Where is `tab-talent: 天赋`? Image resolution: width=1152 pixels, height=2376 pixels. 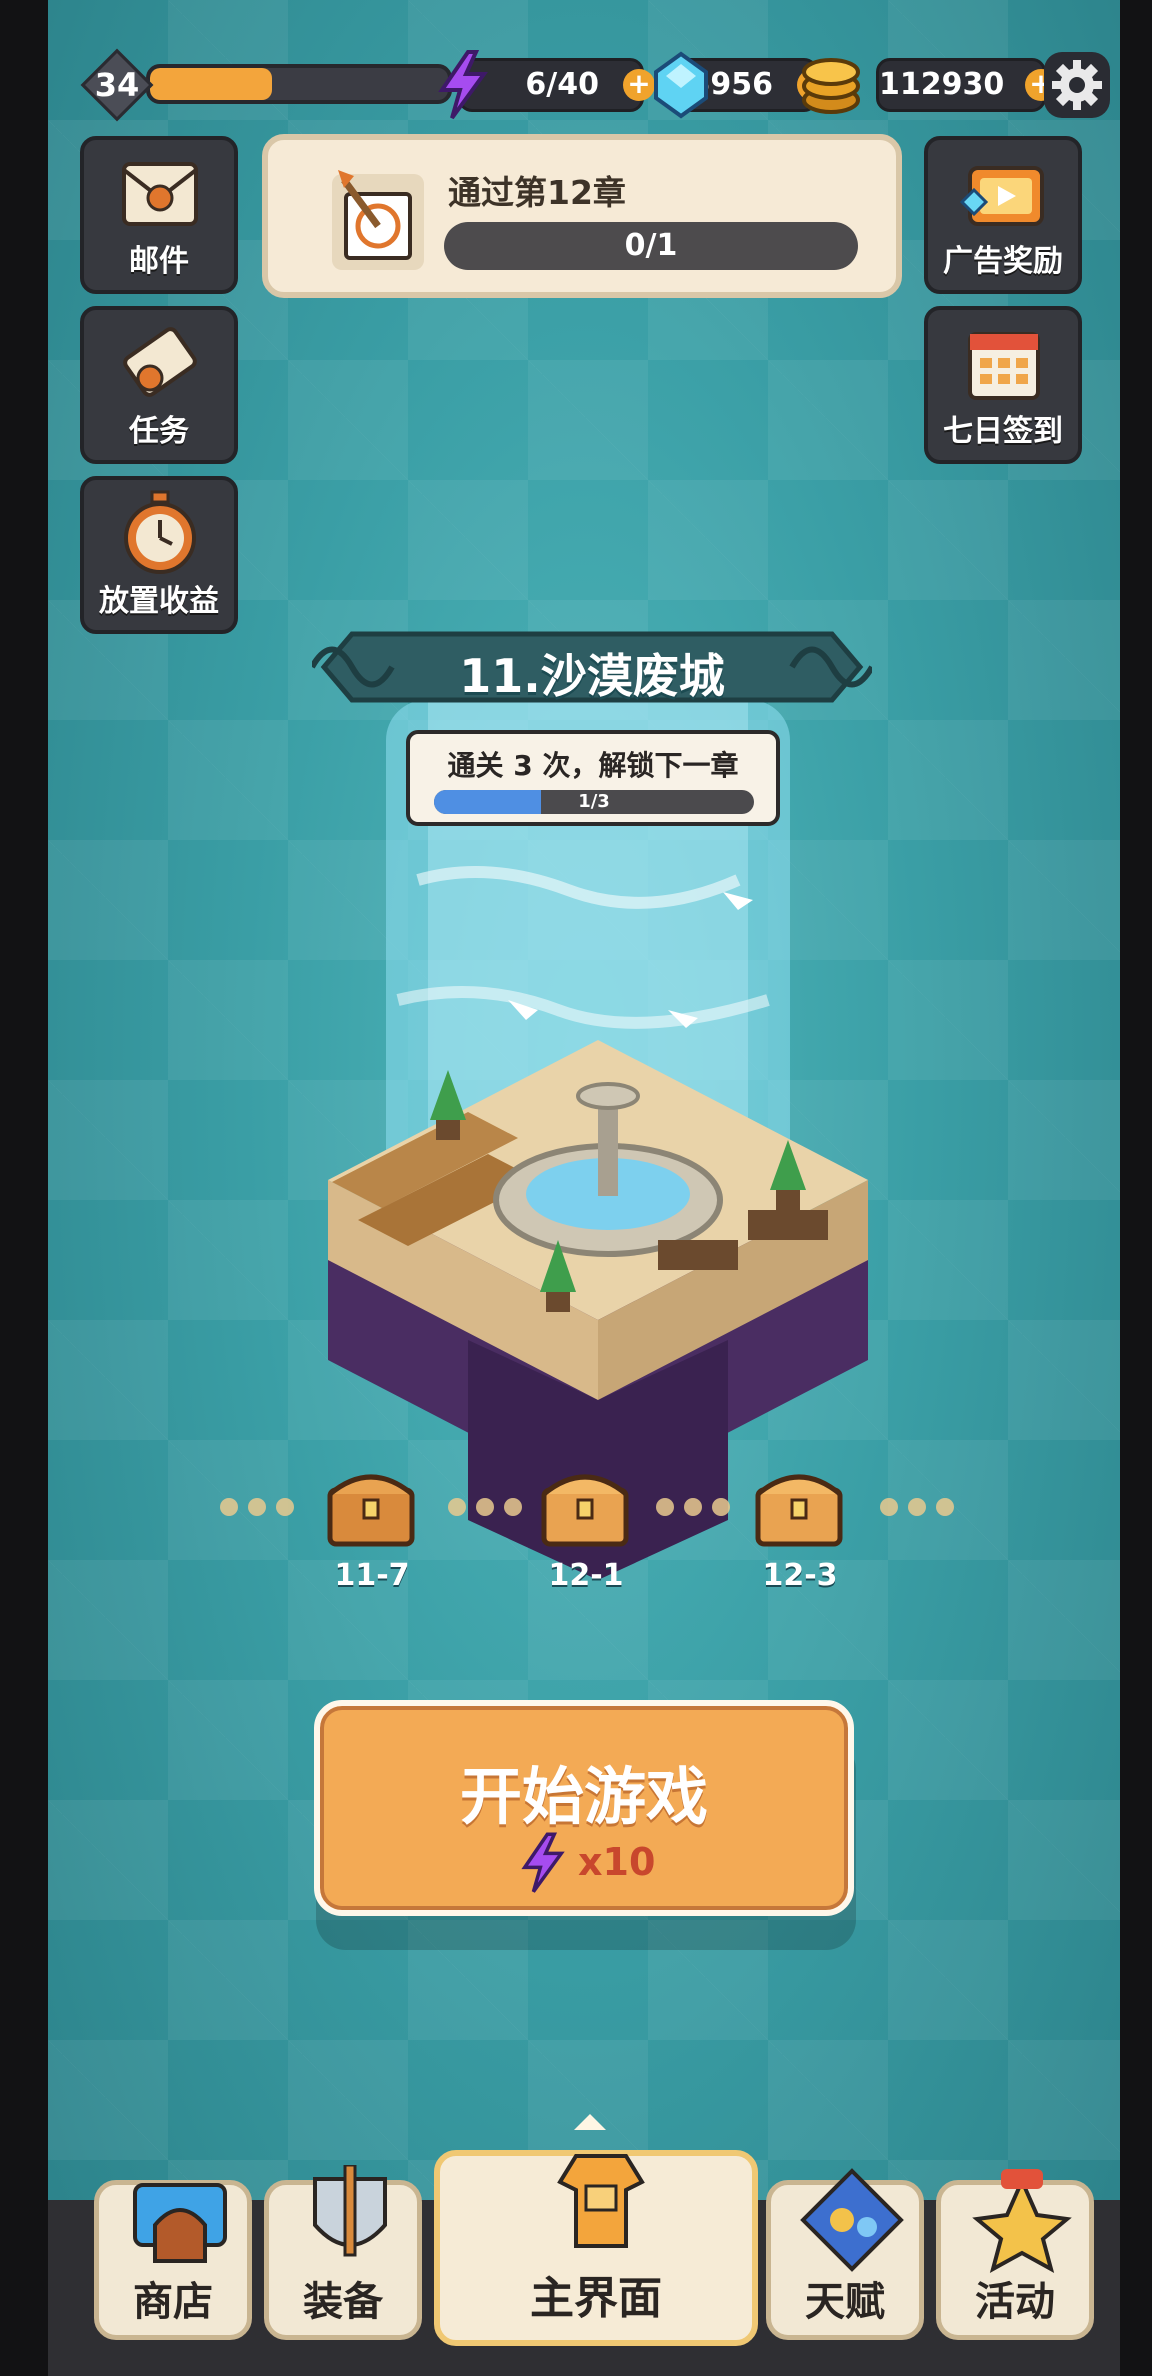 tab-talent: 天赋 is located at coordinates (845, 2254).